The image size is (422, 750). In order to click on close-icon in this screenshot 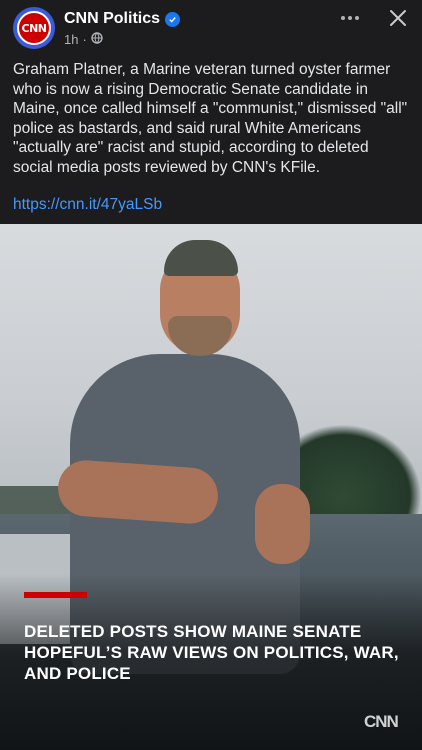, I will do `click(398, 18)`.